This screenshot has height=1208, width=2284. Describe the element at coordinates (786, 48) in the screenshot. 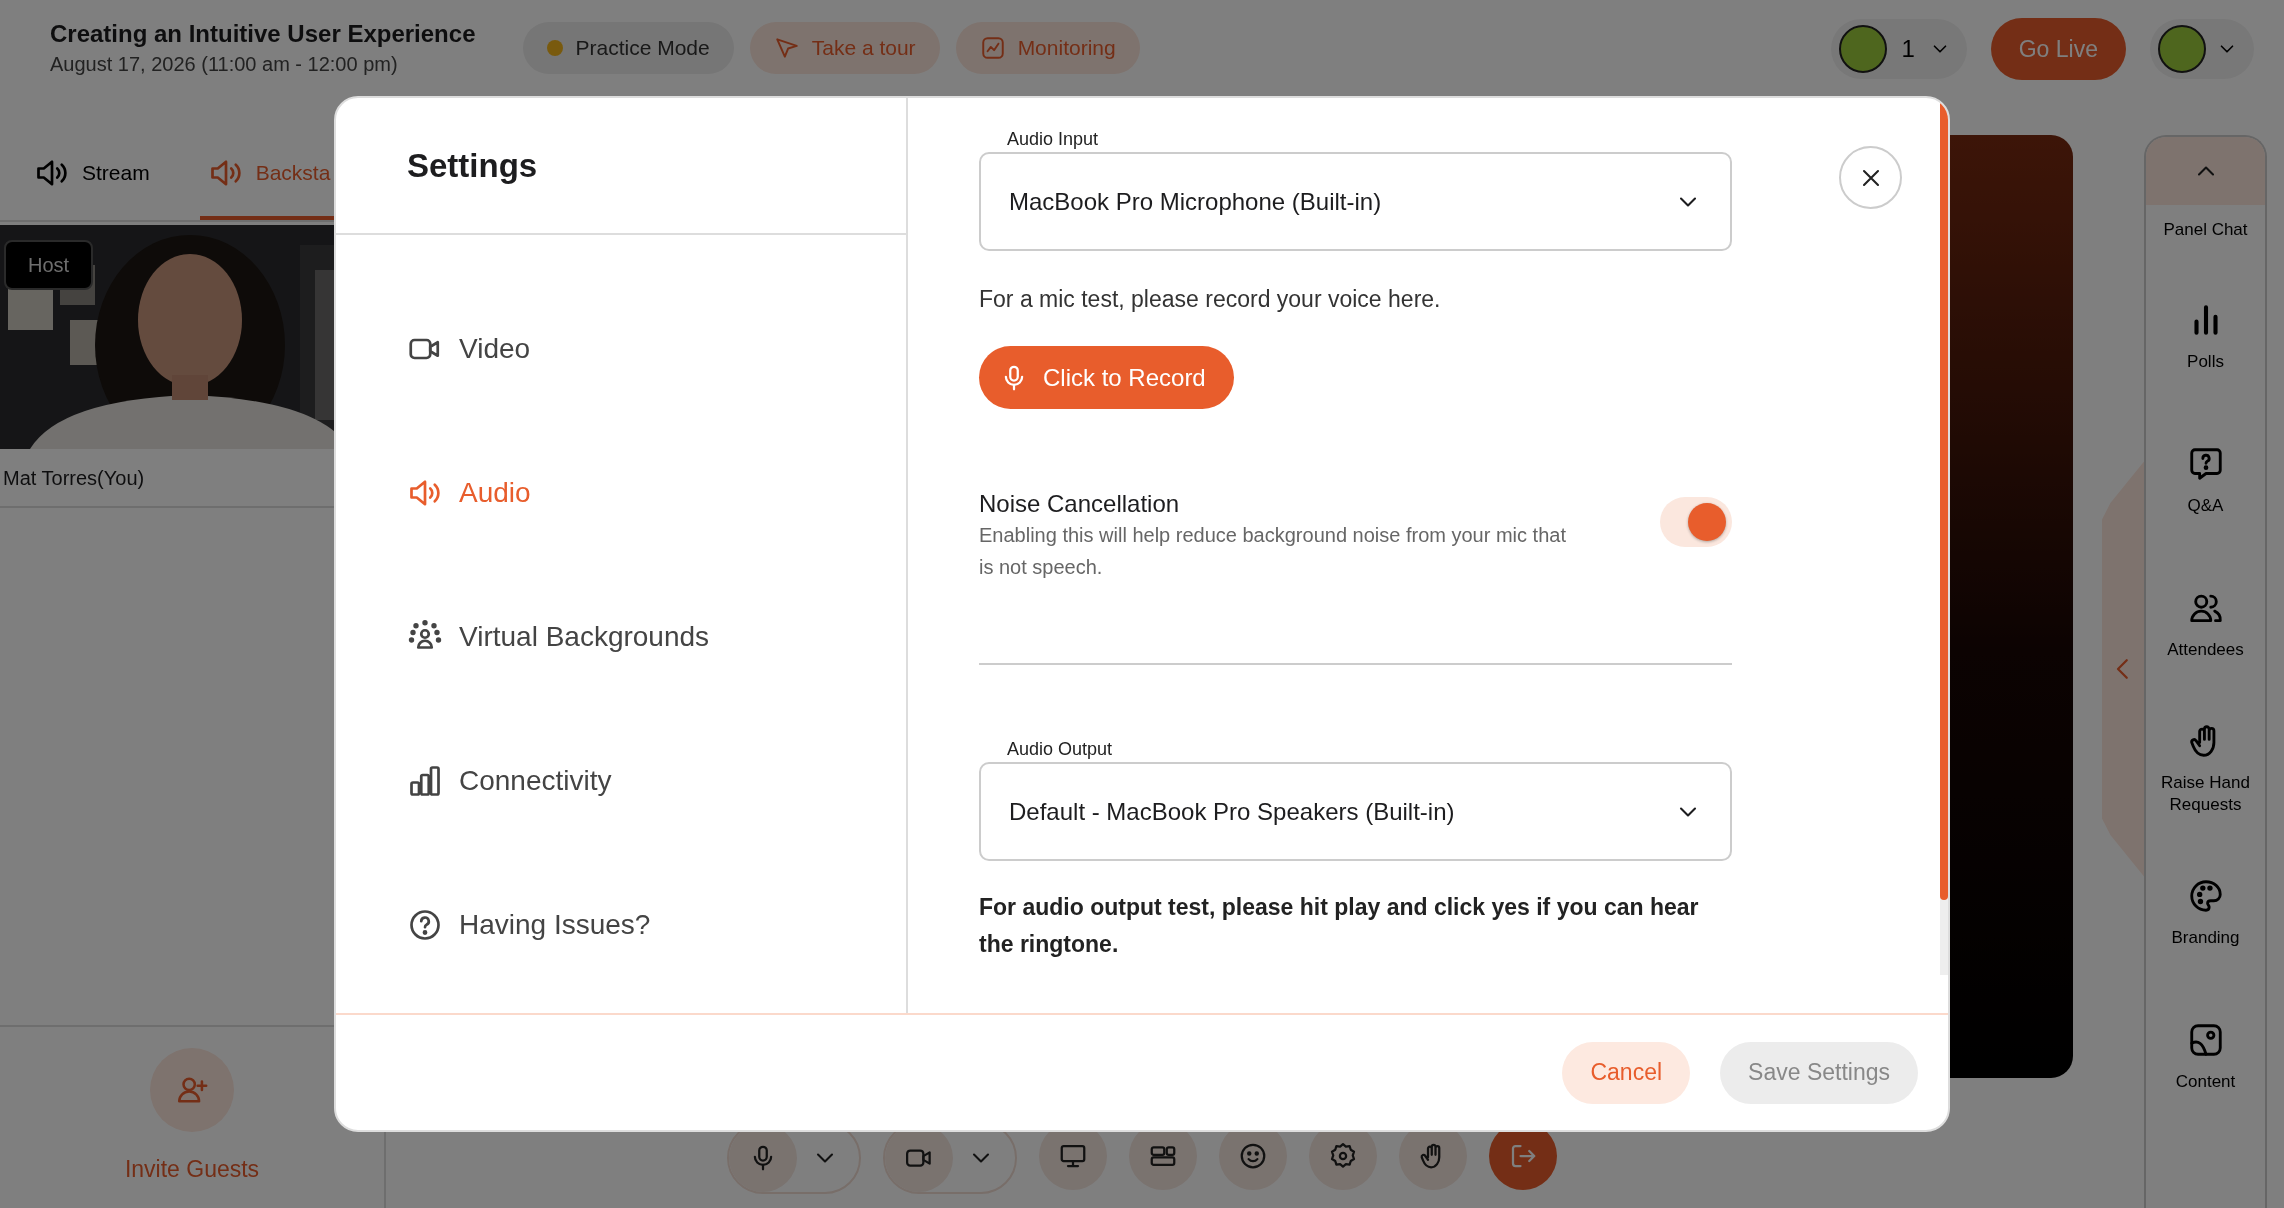

I see `pointer-icon` at that location.